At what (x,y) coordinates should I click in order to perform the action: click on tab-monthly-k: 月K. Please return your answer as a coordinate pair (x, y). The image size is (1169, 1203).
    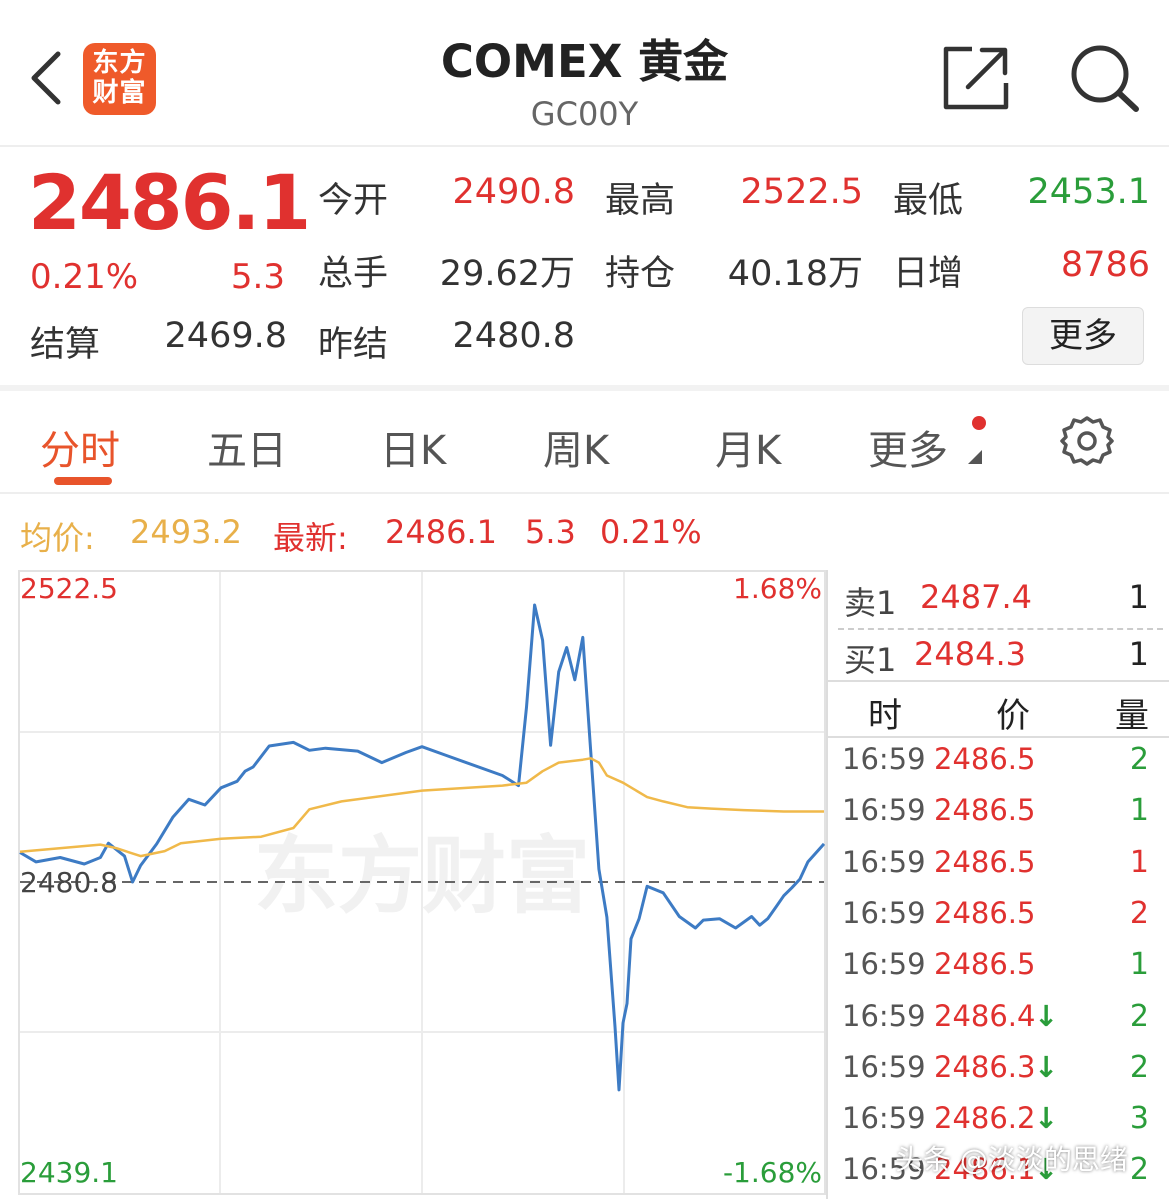
    Looking at the image, I should click on (748, 447).